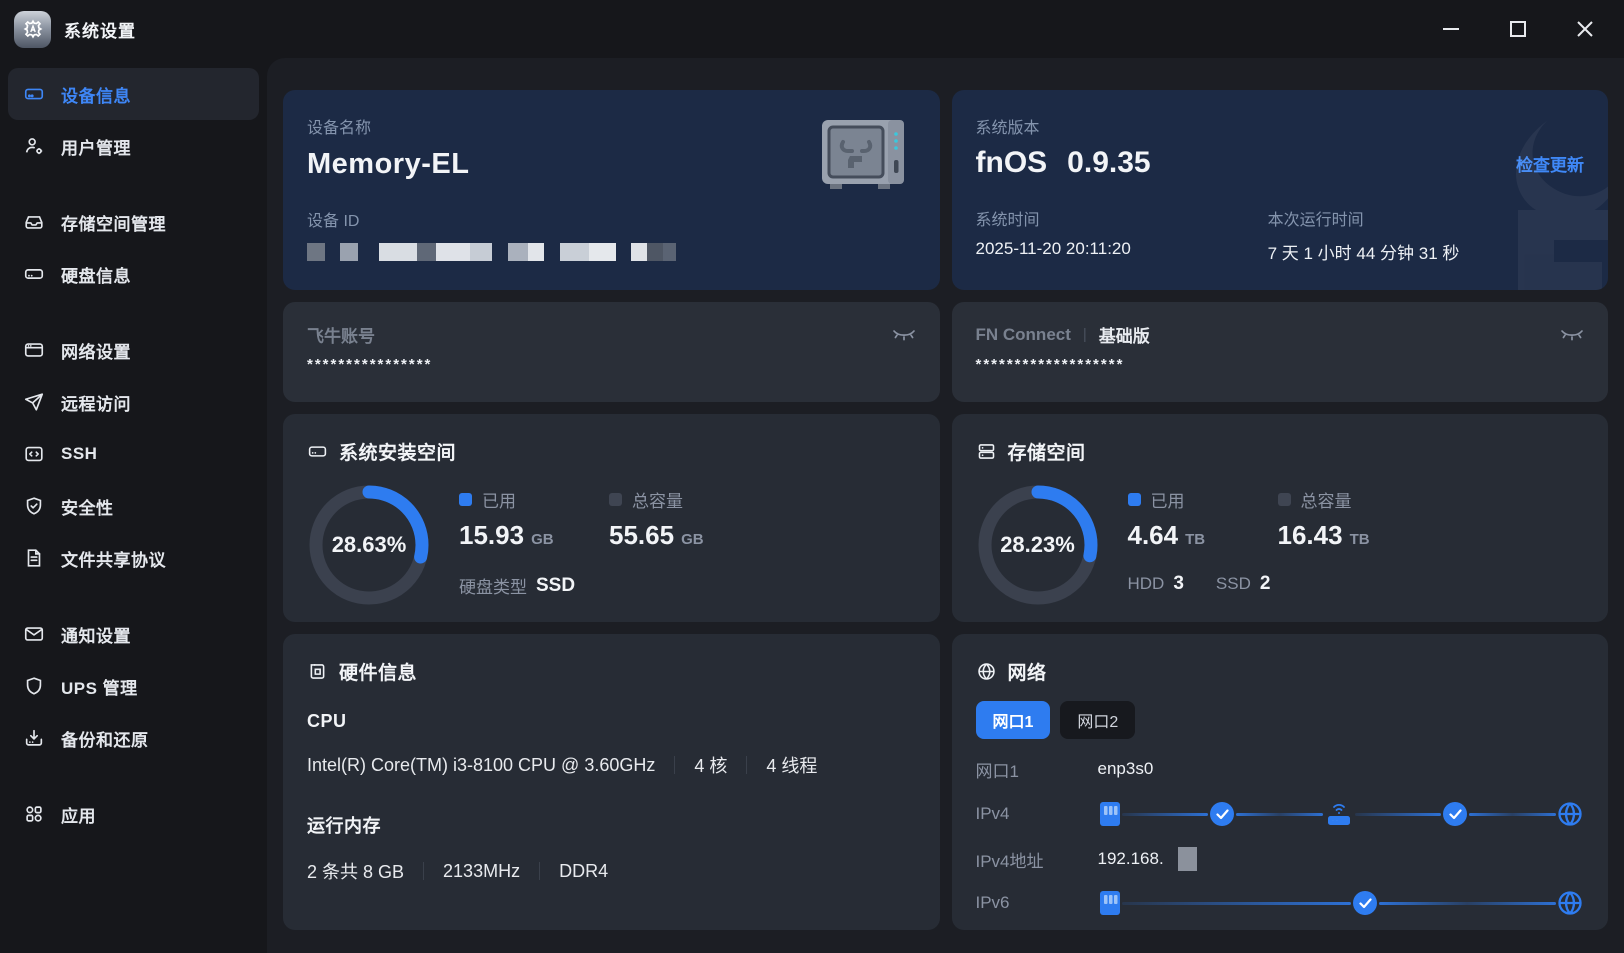  Describe the element at coordinates (1038, 545) in the screenshot. I see `storage-space-donut: 28.23%` at that location.